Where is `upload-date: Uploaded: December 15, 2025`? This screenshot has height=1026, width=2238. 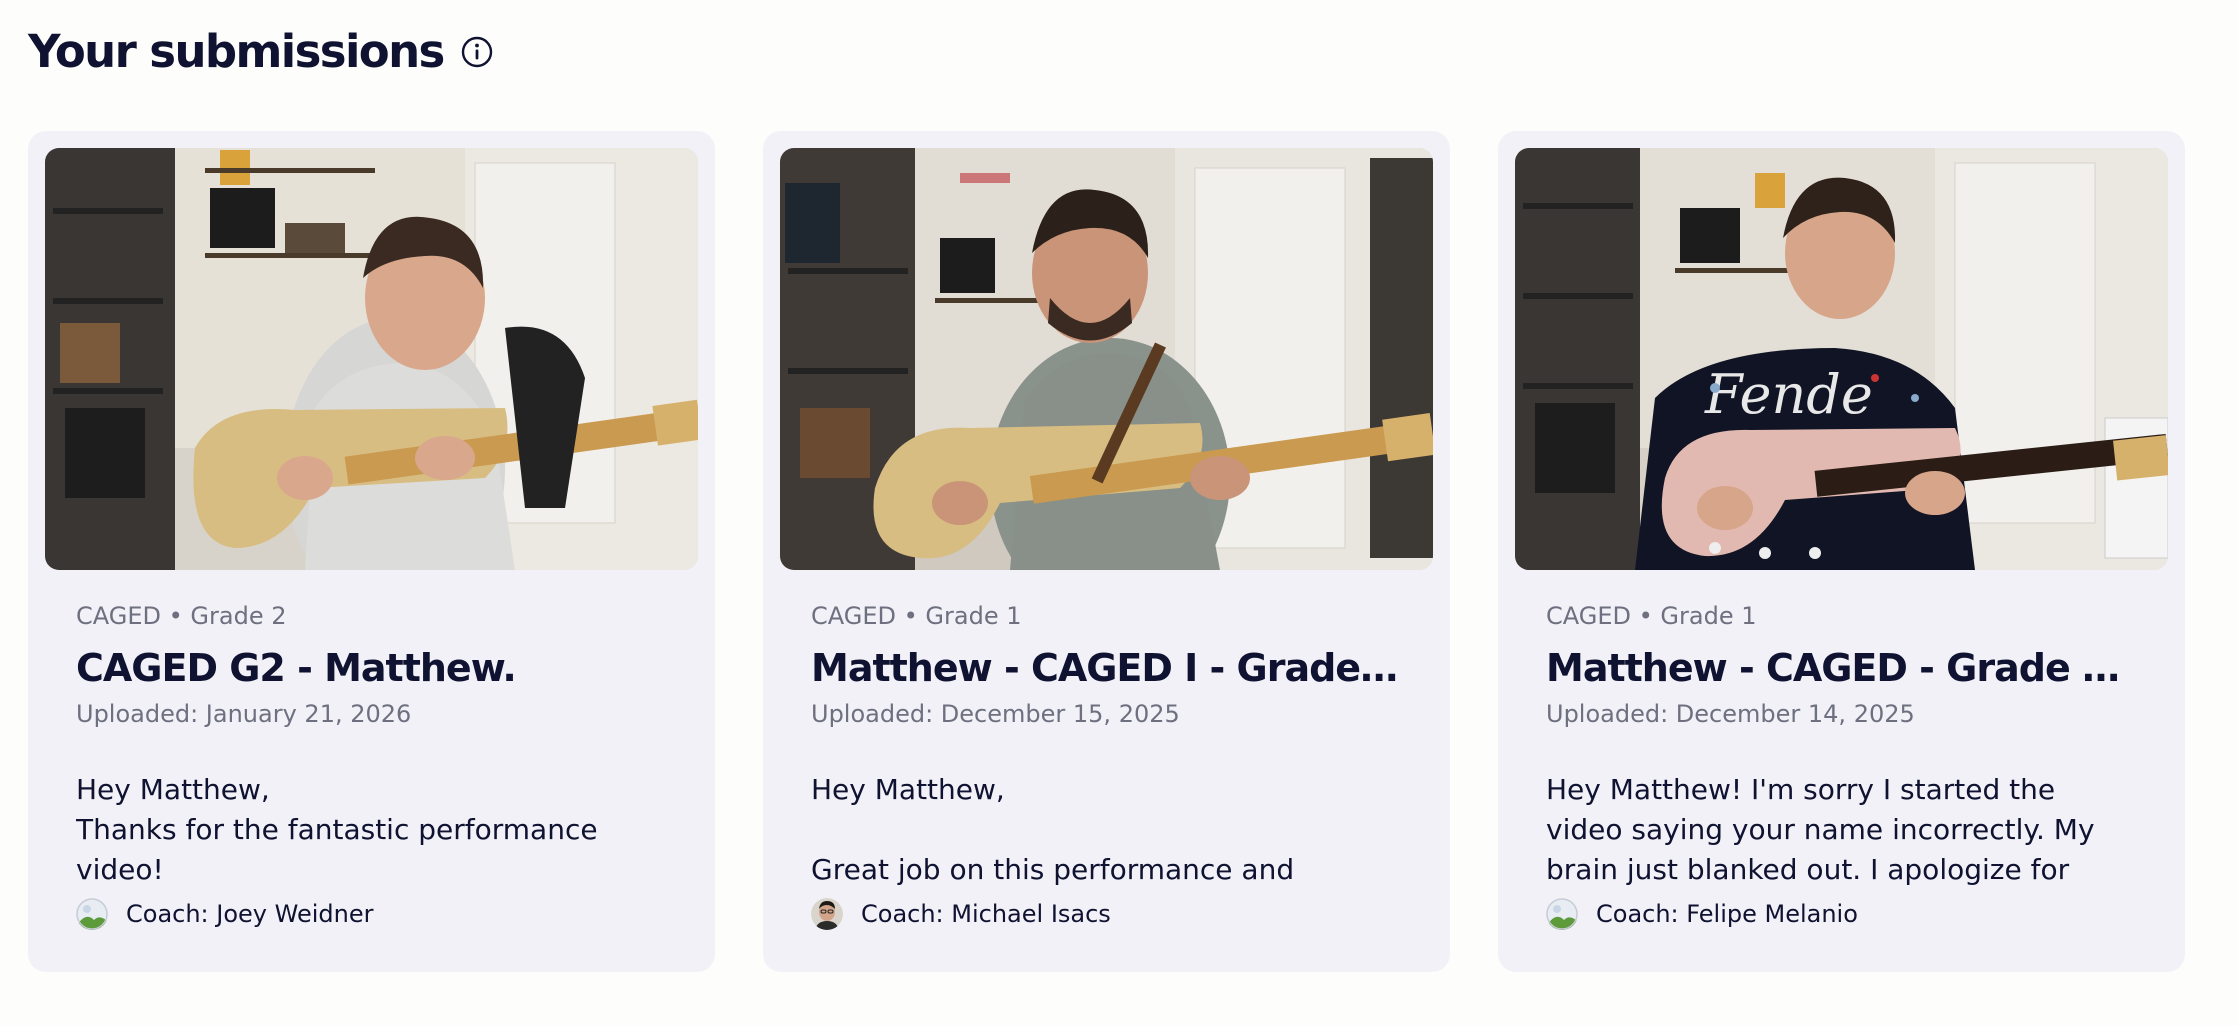
upload-date: Uploaded: December 15, 2025 is located at coordinates (995, 714).